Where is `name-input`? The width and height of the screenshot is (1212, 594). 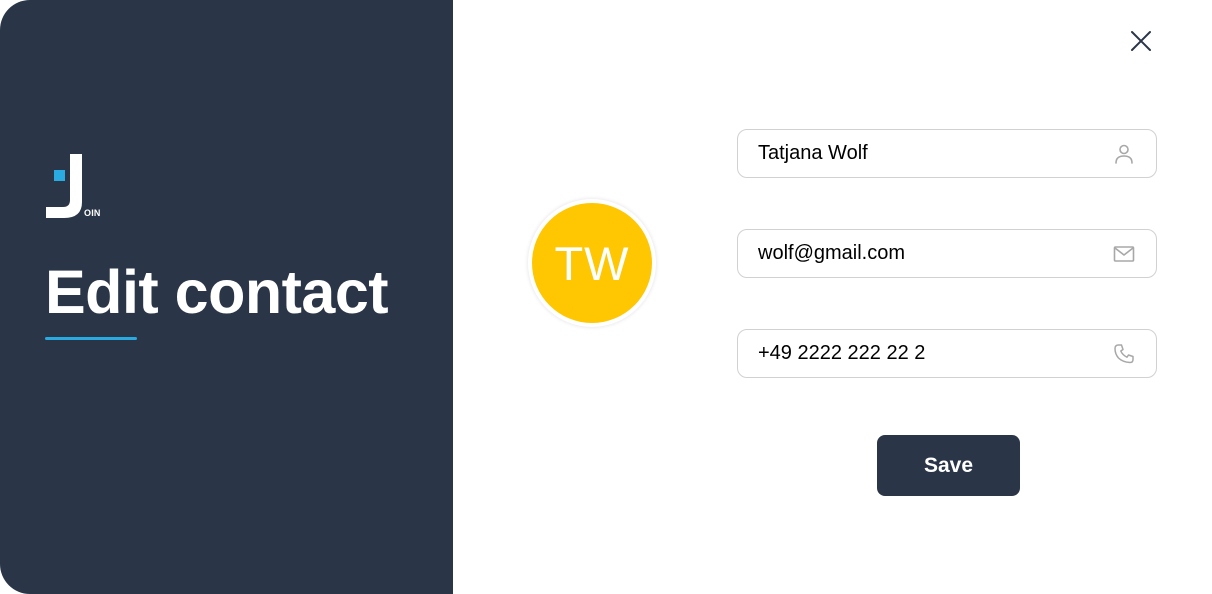
name-input is located at coordinates (928, 153).